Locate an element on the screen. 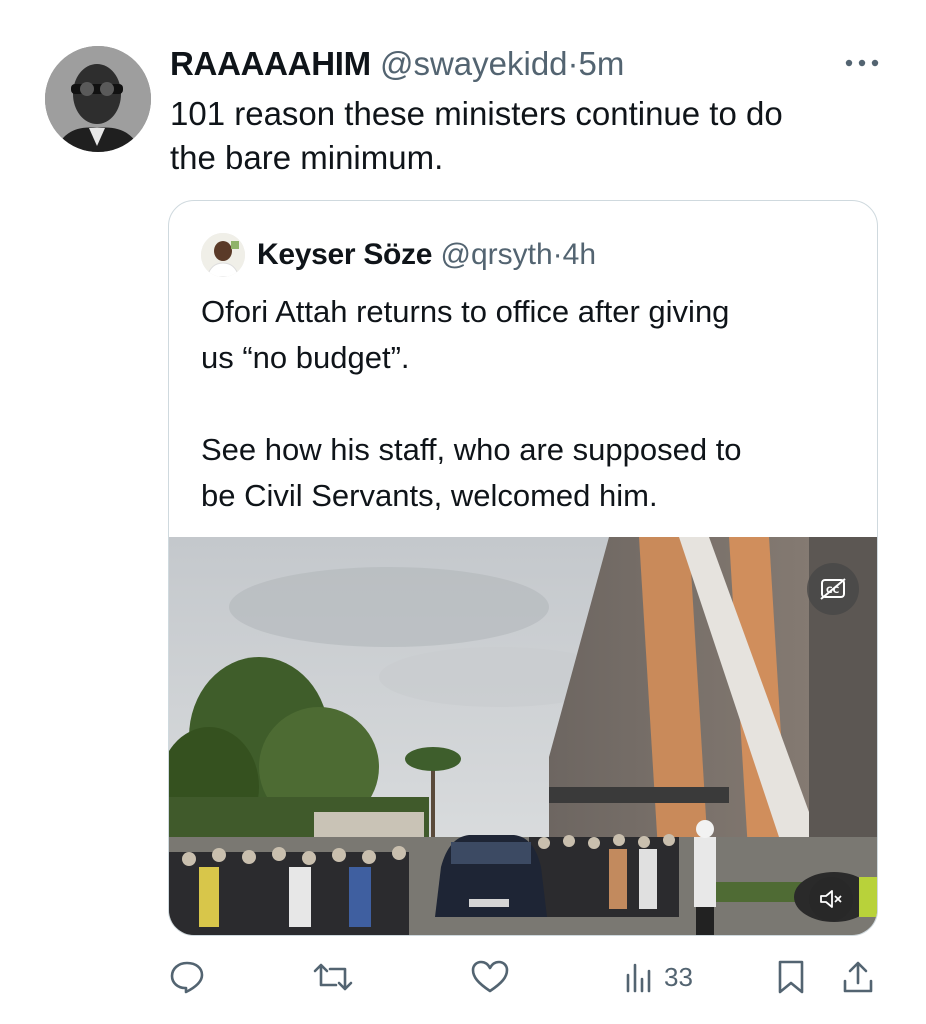  more-horizontal-icon is located at coordinates (862, 63).